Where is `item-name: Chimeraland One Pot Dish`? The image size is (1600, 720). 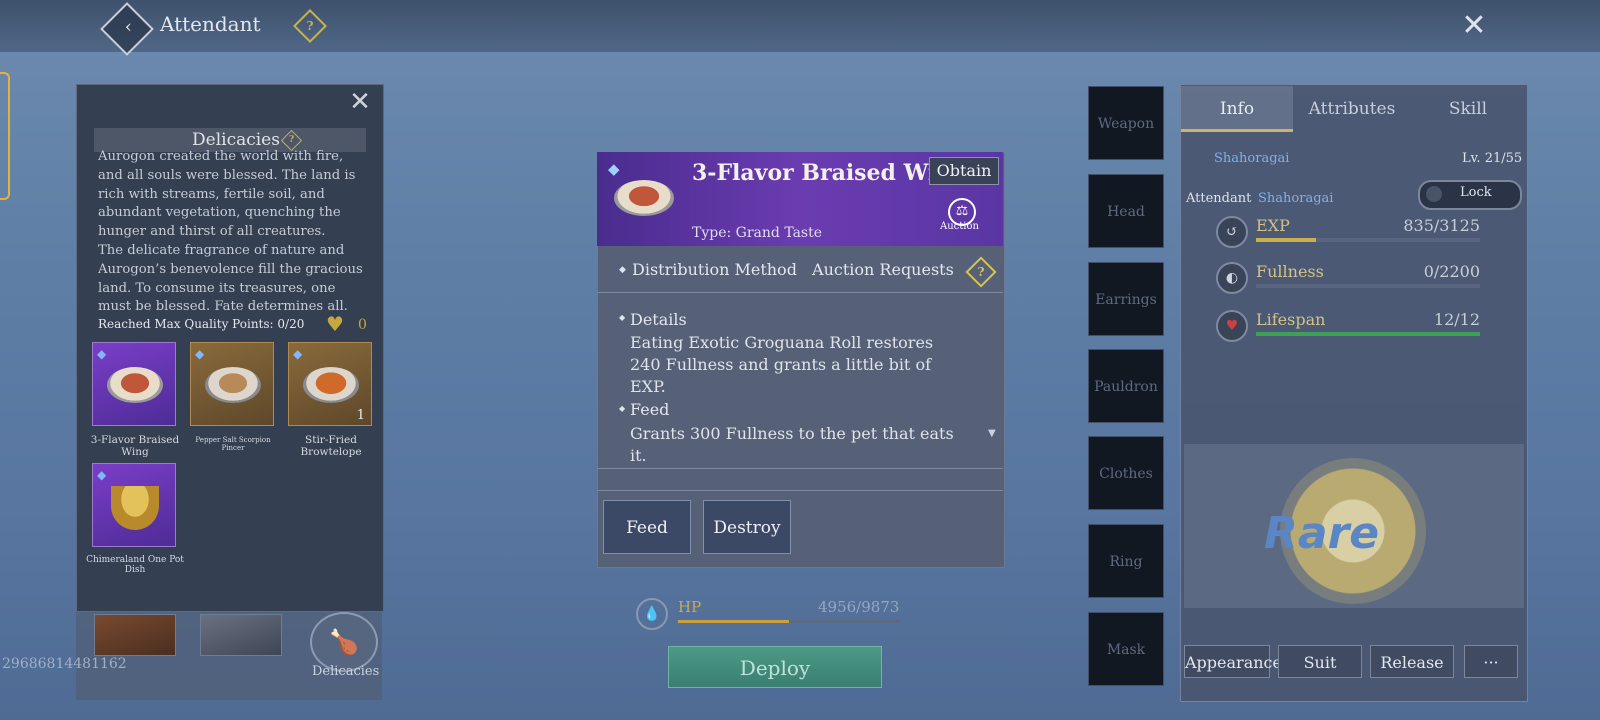
item-name: Chimeraland One Pot Dish is located at coordinates (135, 565).